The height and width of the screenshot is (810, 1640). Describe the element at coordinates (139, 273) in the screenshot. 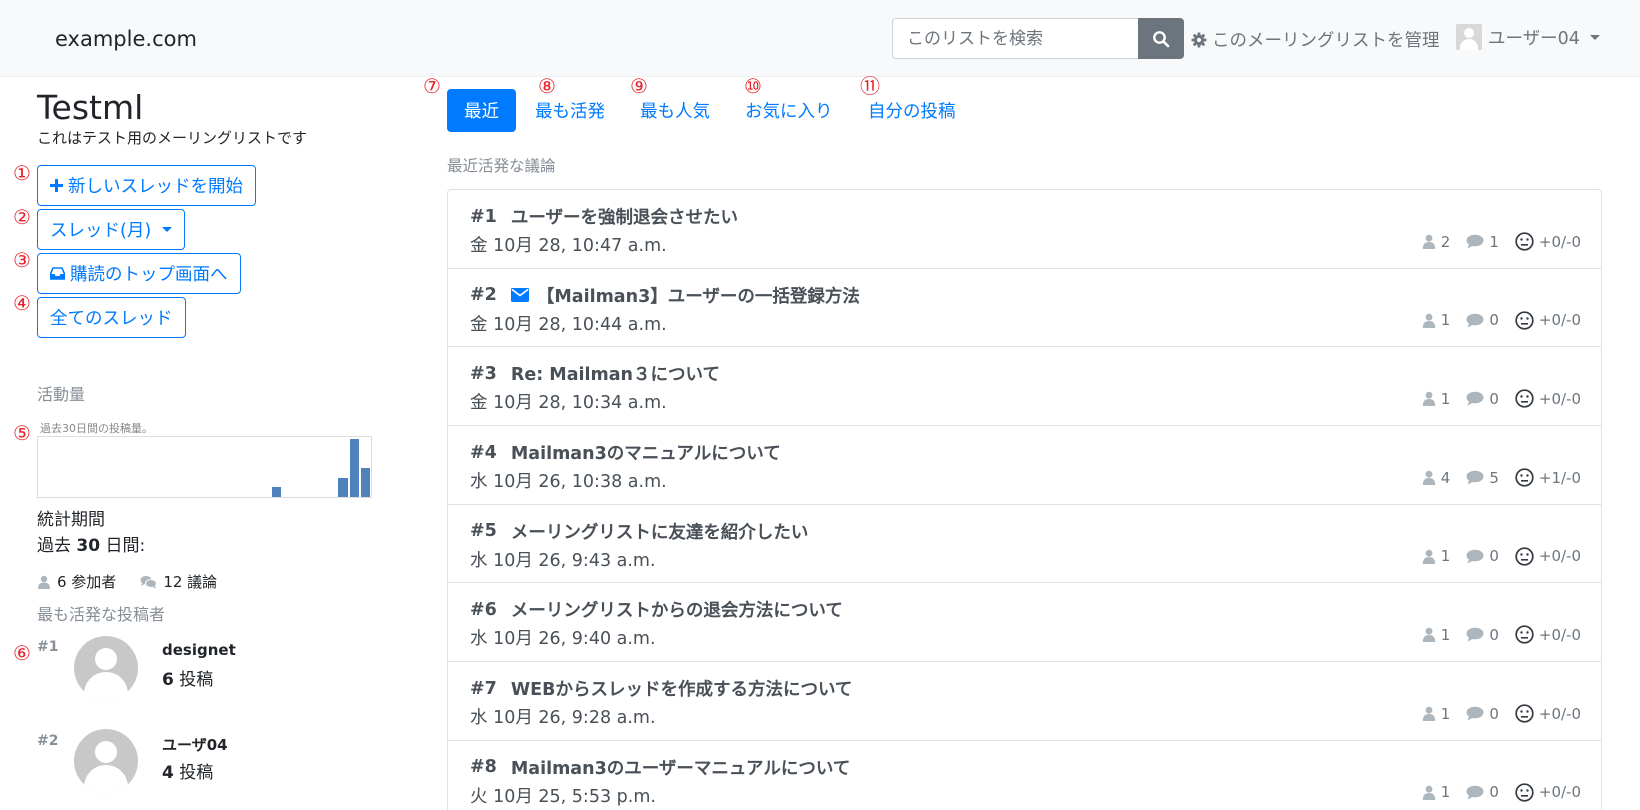

I see `subscriptions-button: 購読のトップ画面へ` at that location.